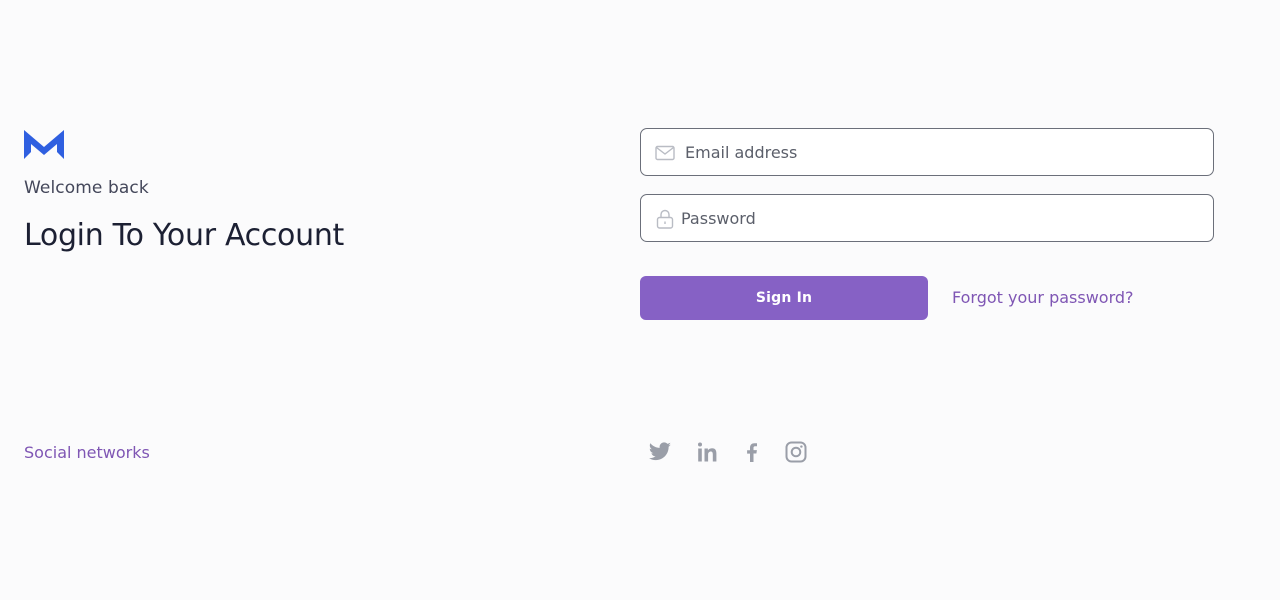 This screenshot has height=600, width=1280. I want to click on twitter-link, so click(660, 452).